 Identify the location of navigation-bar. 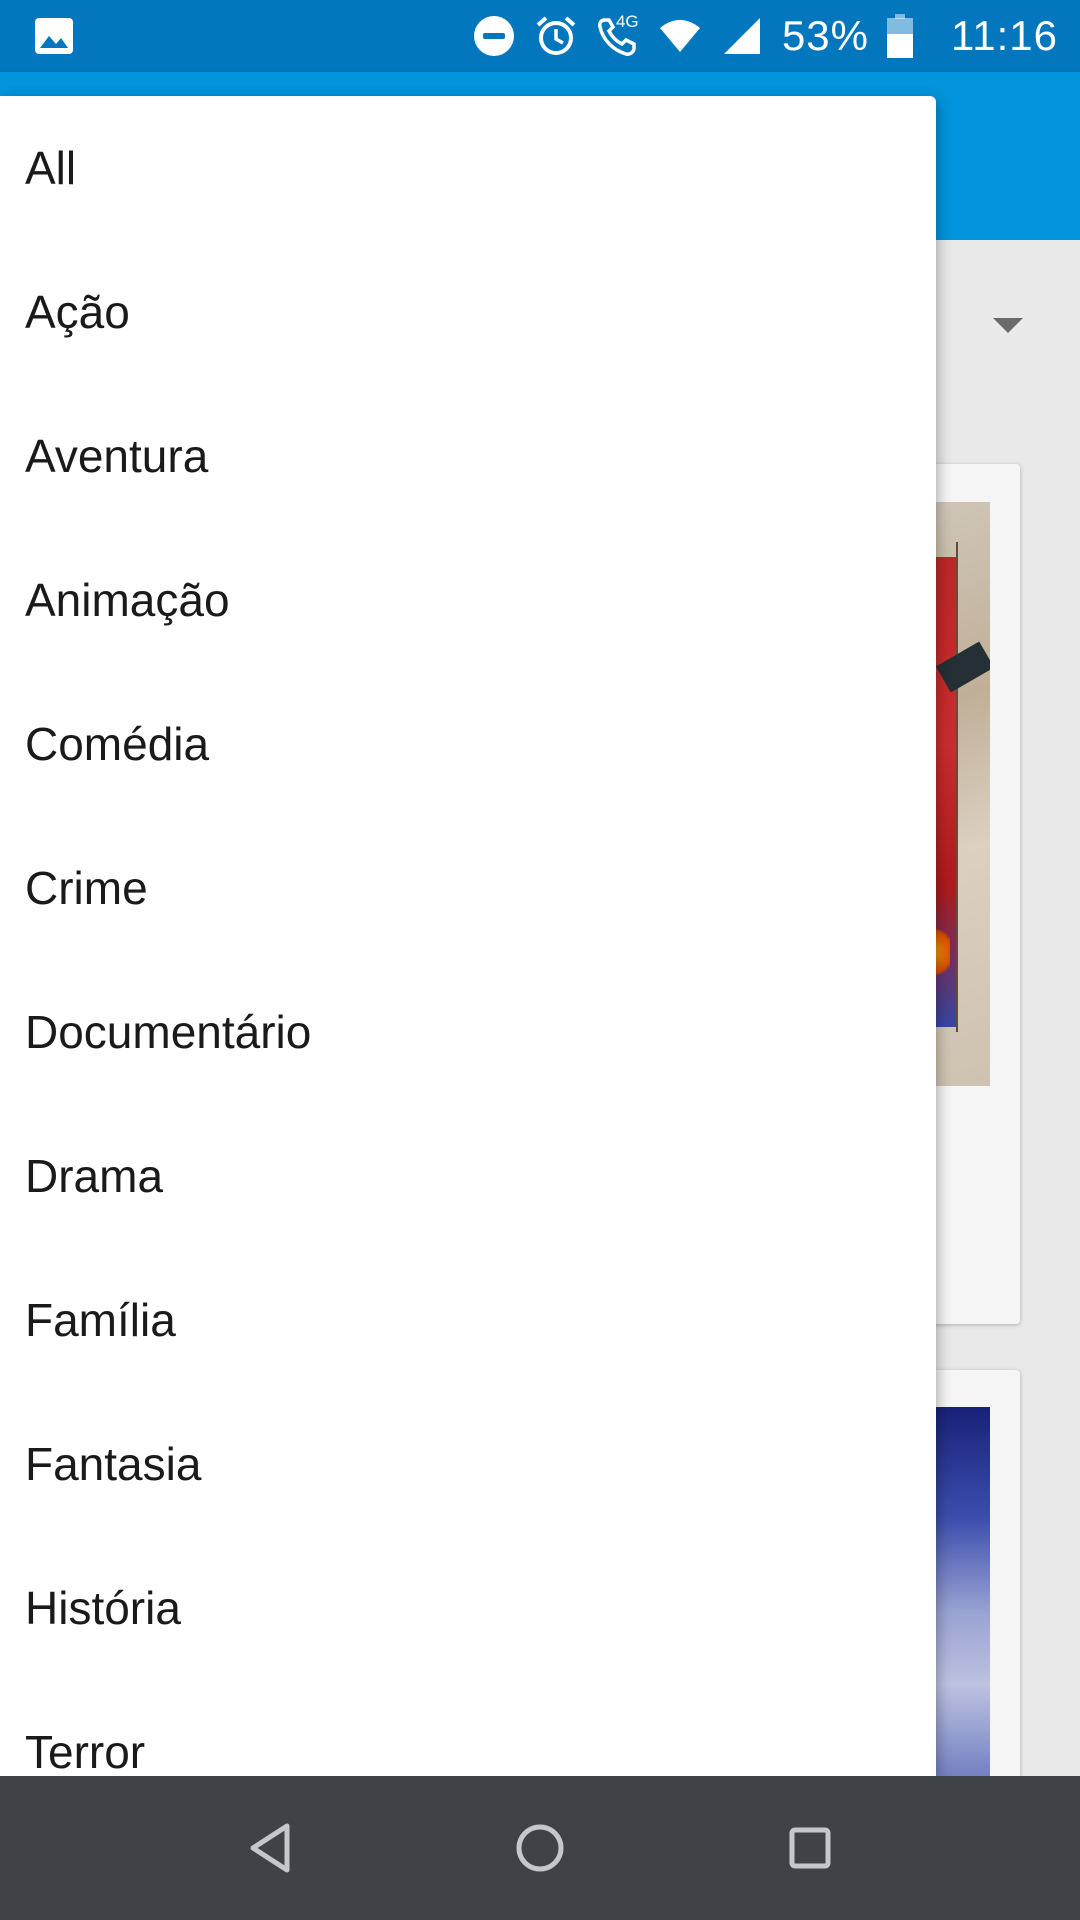
(540, 1848).